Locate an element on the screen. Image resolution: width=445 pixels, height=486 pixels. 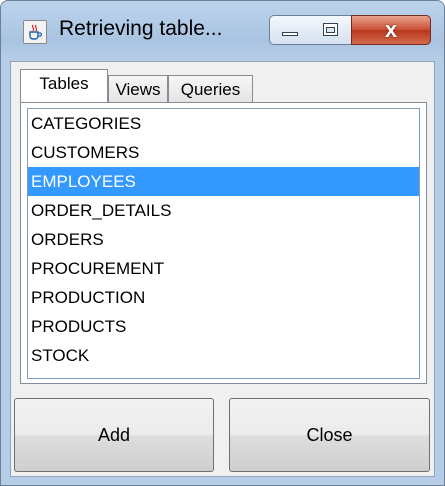
list-item-selected: EMPLOYEES is located at coordinates (223, 181).